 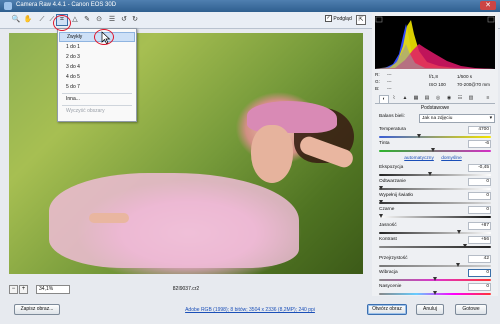 I want to click on white-balance-value: Jak na zdjęciu, so click(x=437, y=118).